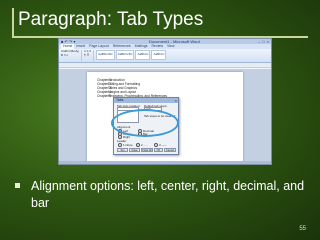 The image size is (320, 240). What do you see at coordinates (158, 150) in the screenshot?
I see `ok-button: OK` at bounding box center [158, 150].